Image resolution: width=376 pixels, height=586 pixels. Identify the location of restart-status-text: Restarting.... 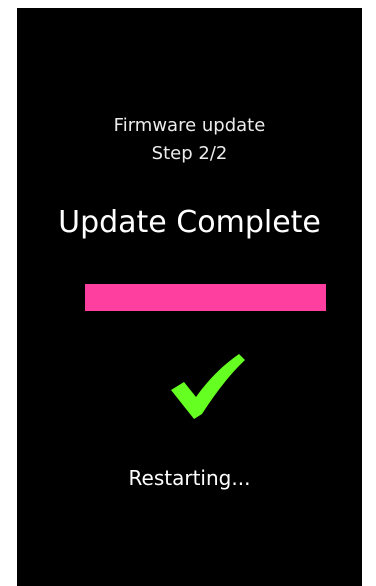
(189, 478).